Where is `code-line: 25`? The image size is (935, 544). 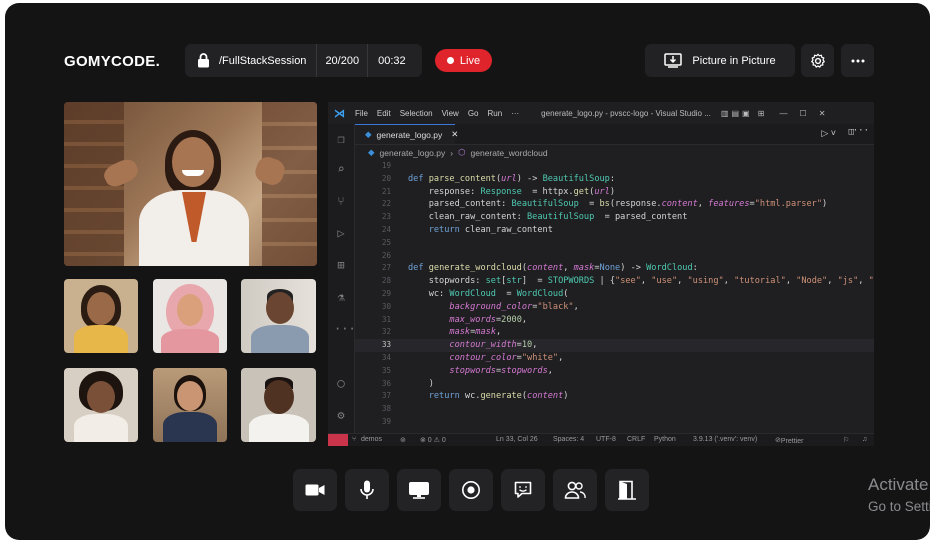
code-line: 25 is located at coordinates (614, 243).